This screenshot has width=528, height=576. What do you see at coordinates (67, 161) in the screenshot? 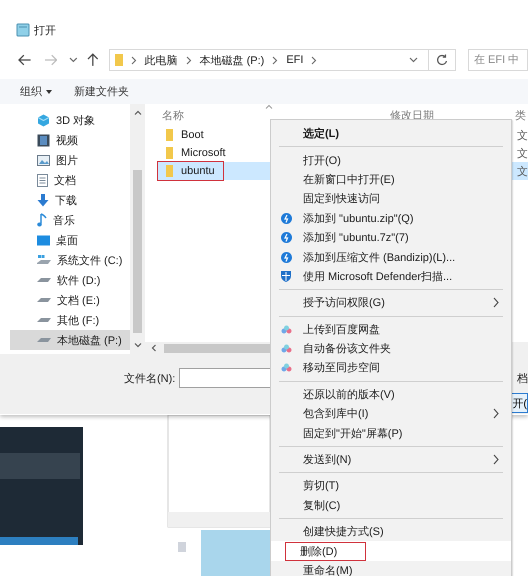
I see `sidebar-label: 图片` at bounding box center [67, 161].